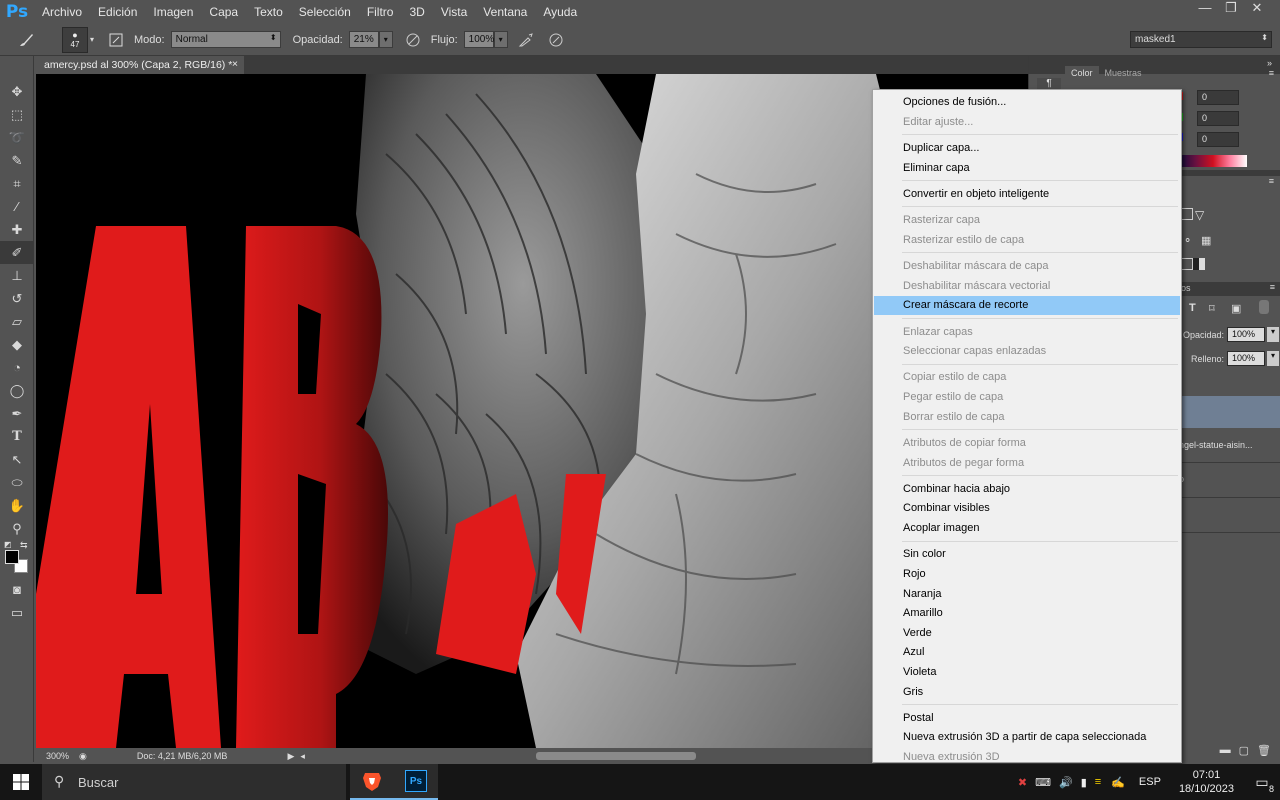  I want to click on tab-color: Color, so click(1082, 74).